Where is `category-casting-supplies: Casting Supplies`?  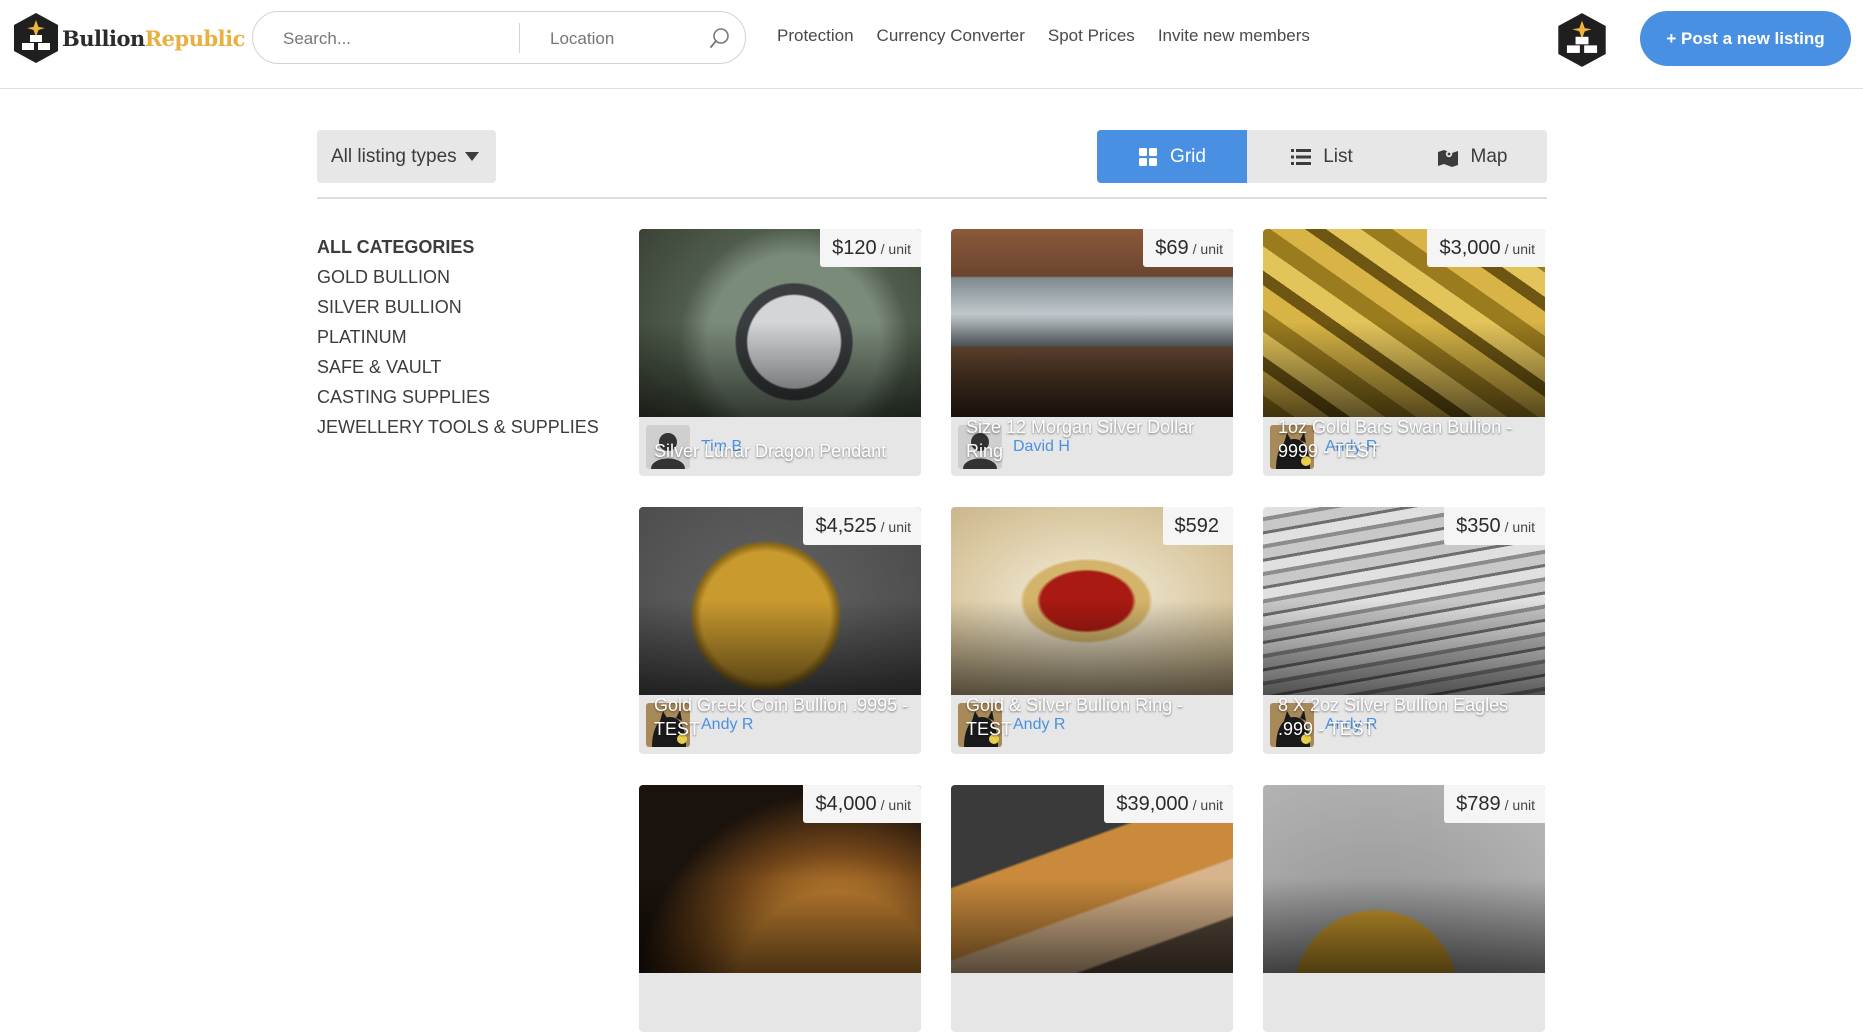
category-casting-supplies: Casting Supplies is located at coordinates (458, 397).